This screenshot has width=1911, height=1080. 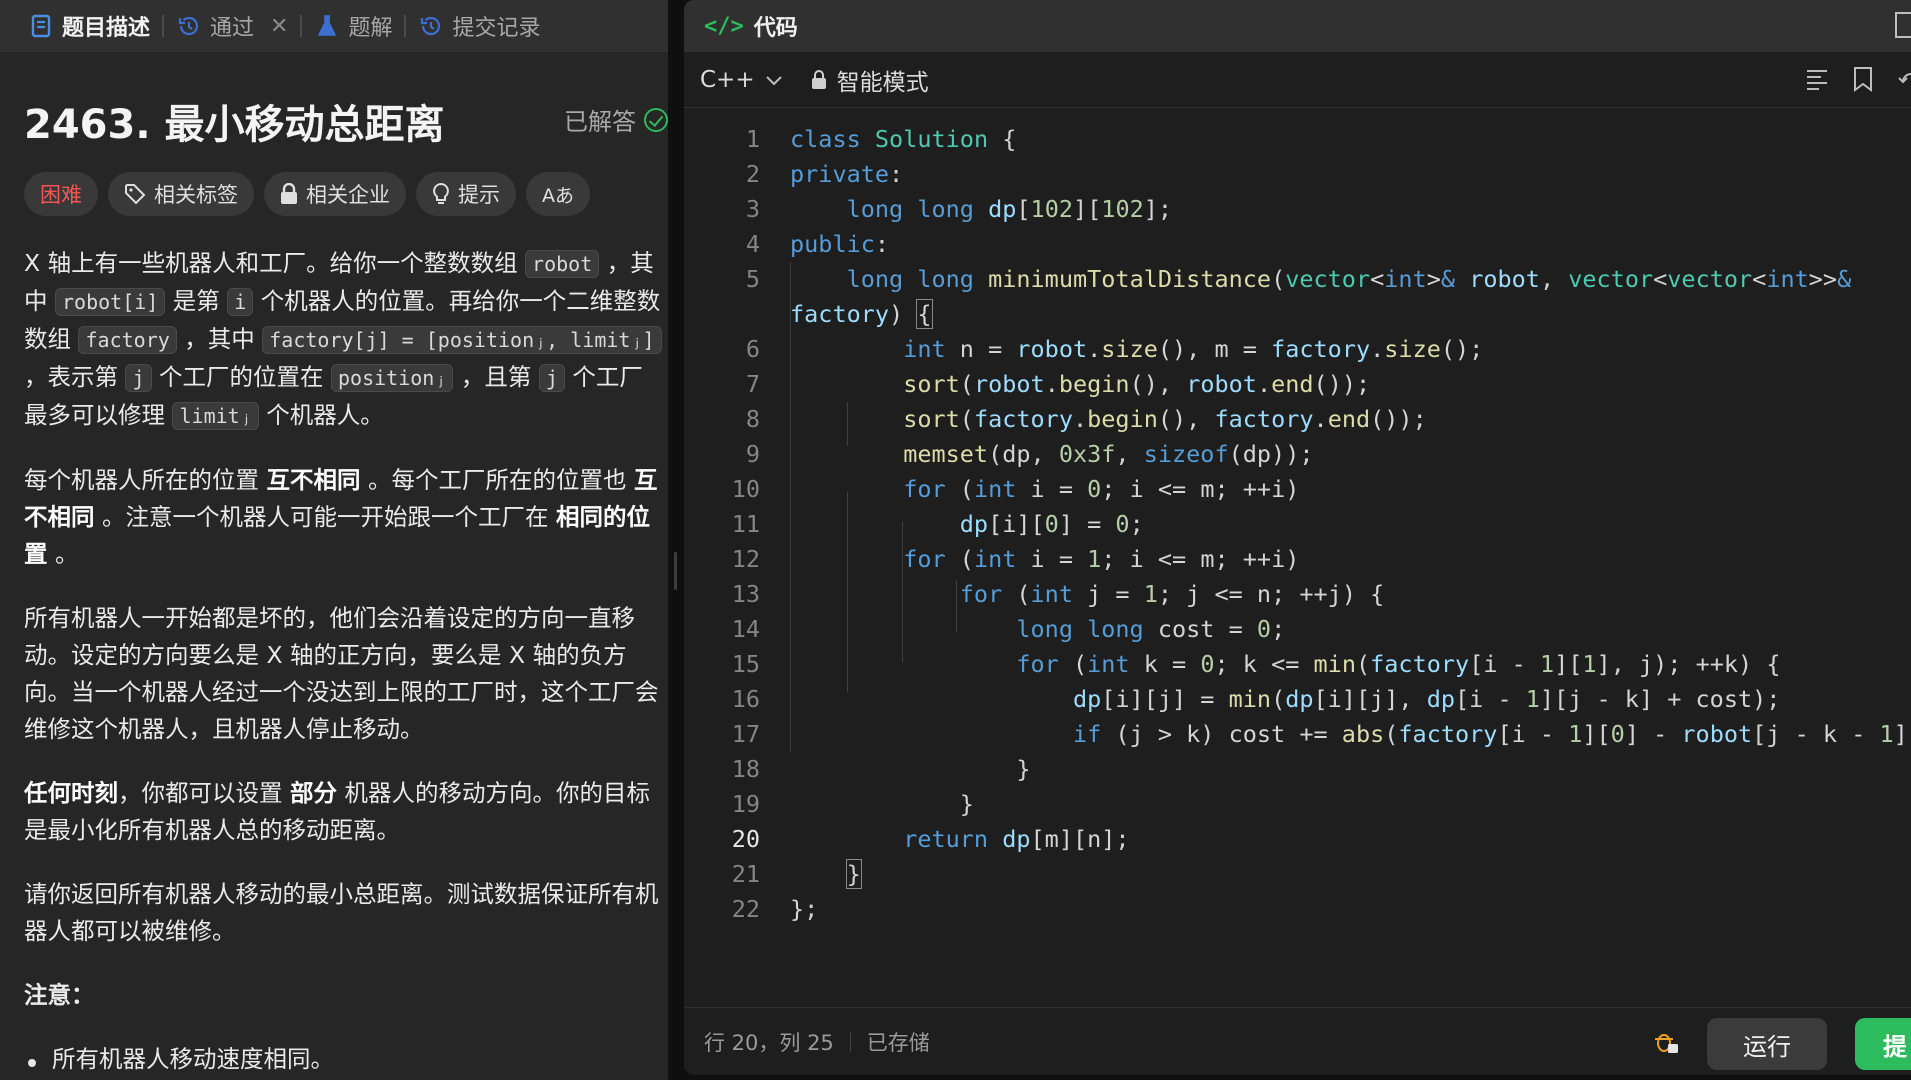 I want to click on tab-accepted: 通过 ✕, so click(x=232, y=26).